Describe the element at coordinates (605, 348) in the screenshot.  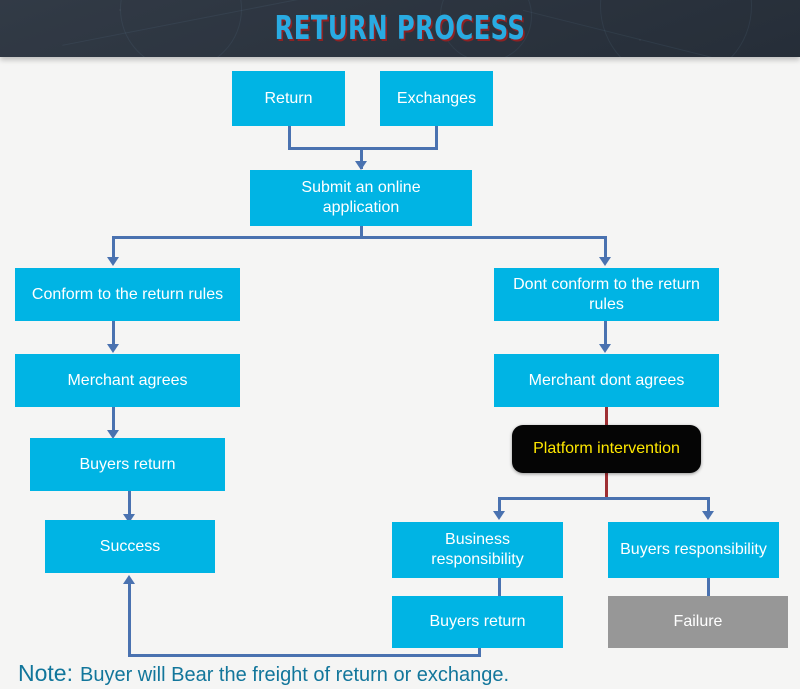
I see `arrow-to-merchant-dont-agrees` at that location.